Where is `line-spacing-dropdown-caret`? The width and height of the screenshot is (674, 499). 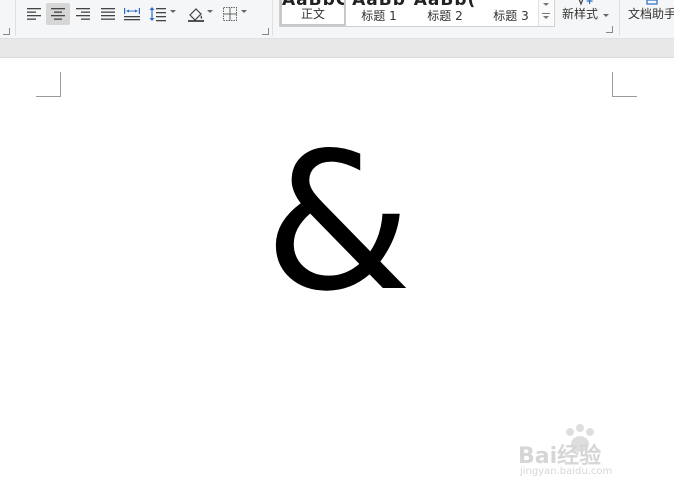 line-spacing-dropdown-caret is located at coordinates (173, 11).